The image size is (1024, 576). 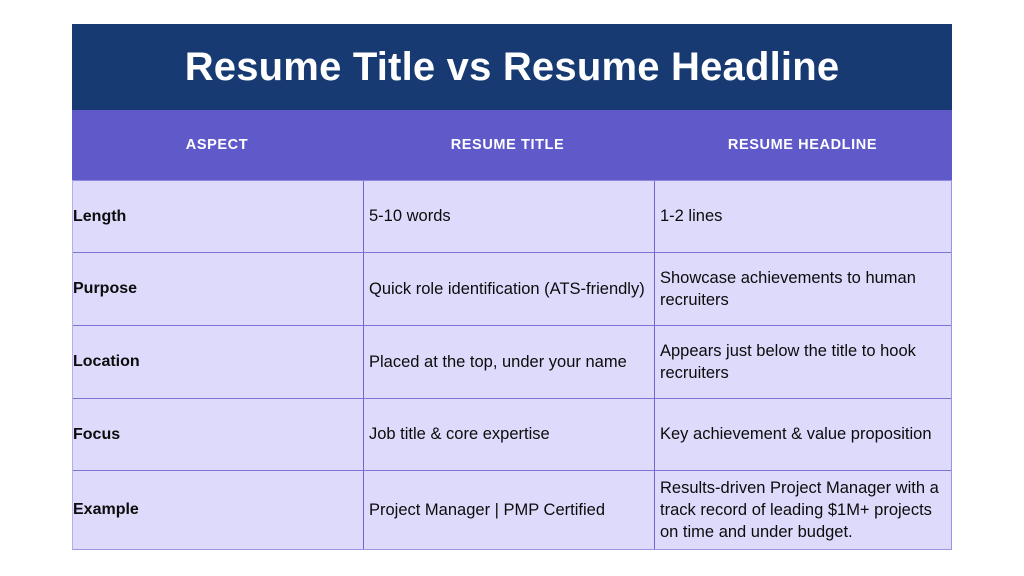 What do you see at coordinates (507, 145) in the screenshot?
I see `column-header-resume-title: RESUME TITLE` at bounding box center [507, 145].